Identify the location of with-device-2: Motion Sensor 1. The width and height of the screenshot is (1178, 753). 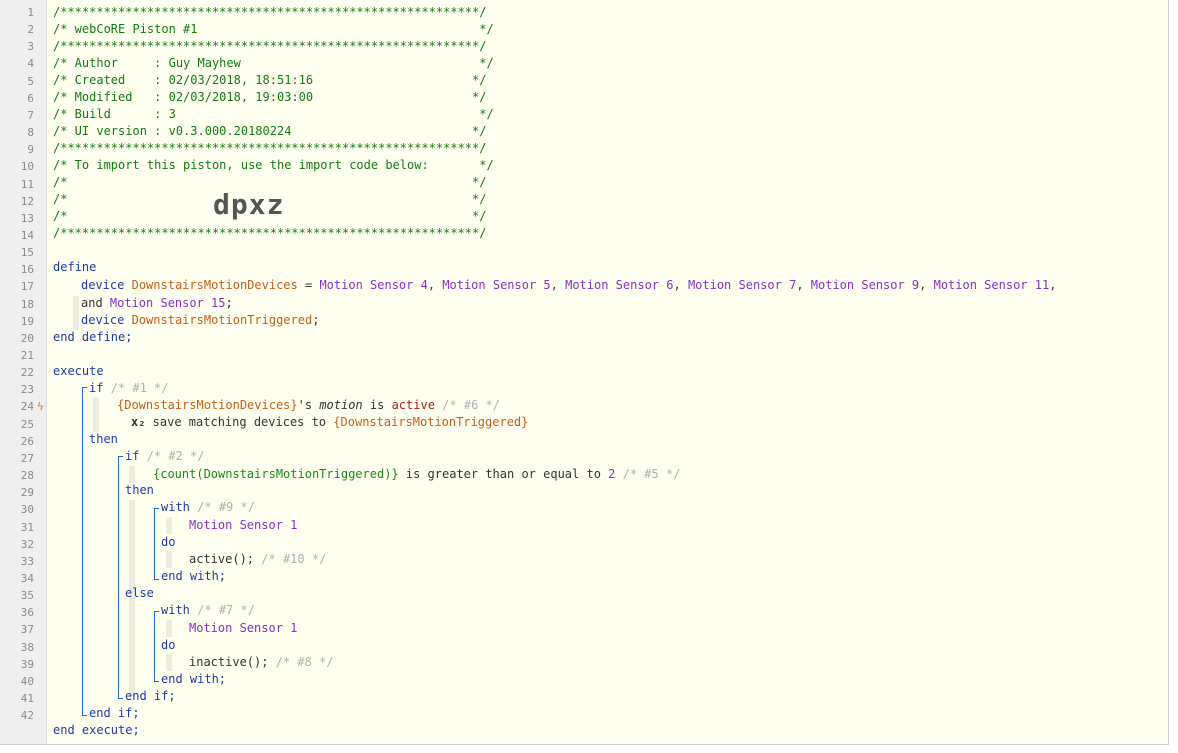
(243, 628).